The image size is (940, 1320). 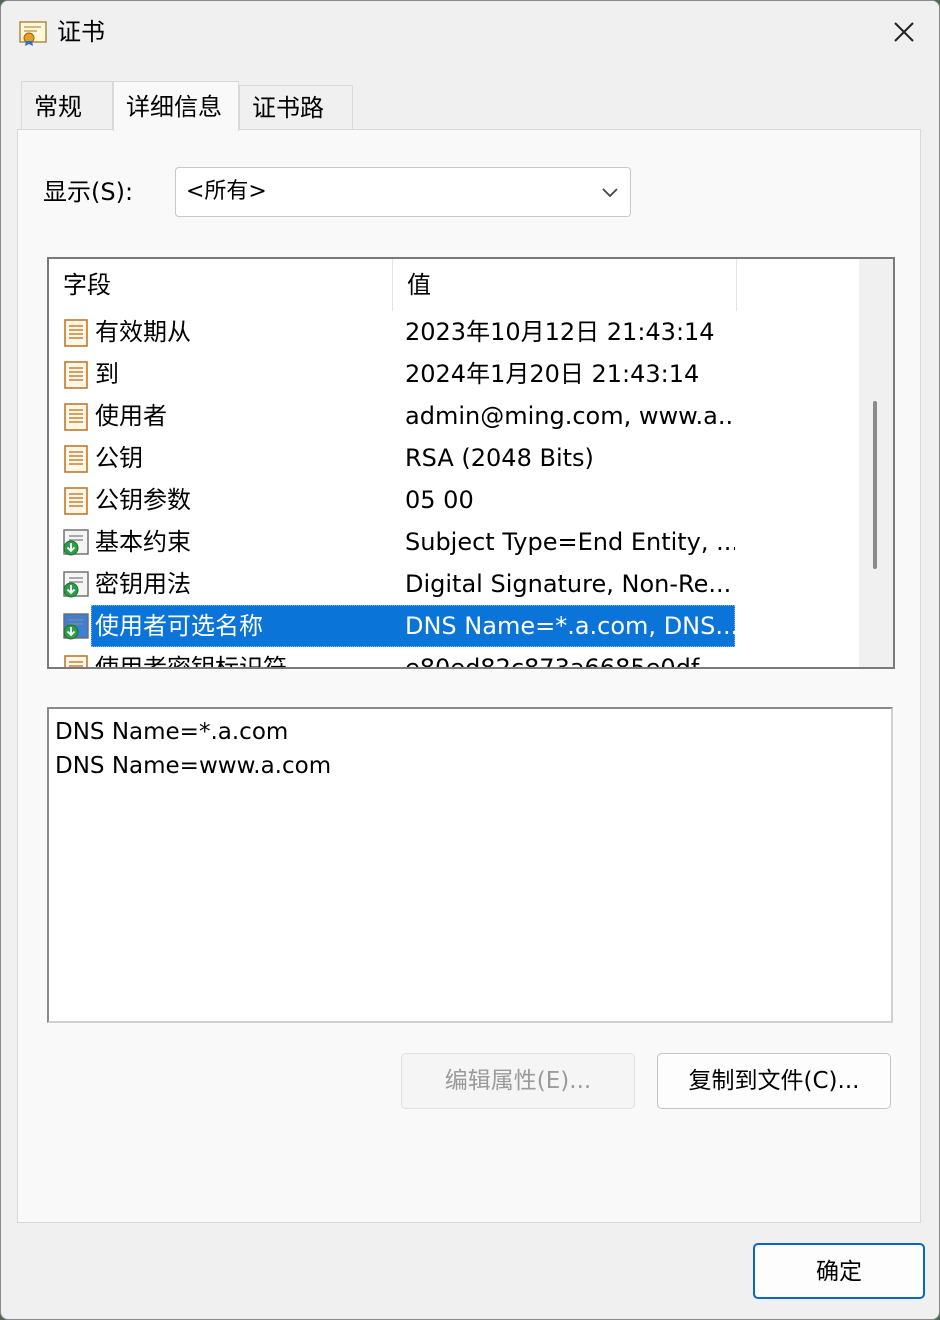 What do you see at coordinates (403, 192) in the screenshot?
I see `show-dropdown: <所有>` at bounding box center [403, 192].